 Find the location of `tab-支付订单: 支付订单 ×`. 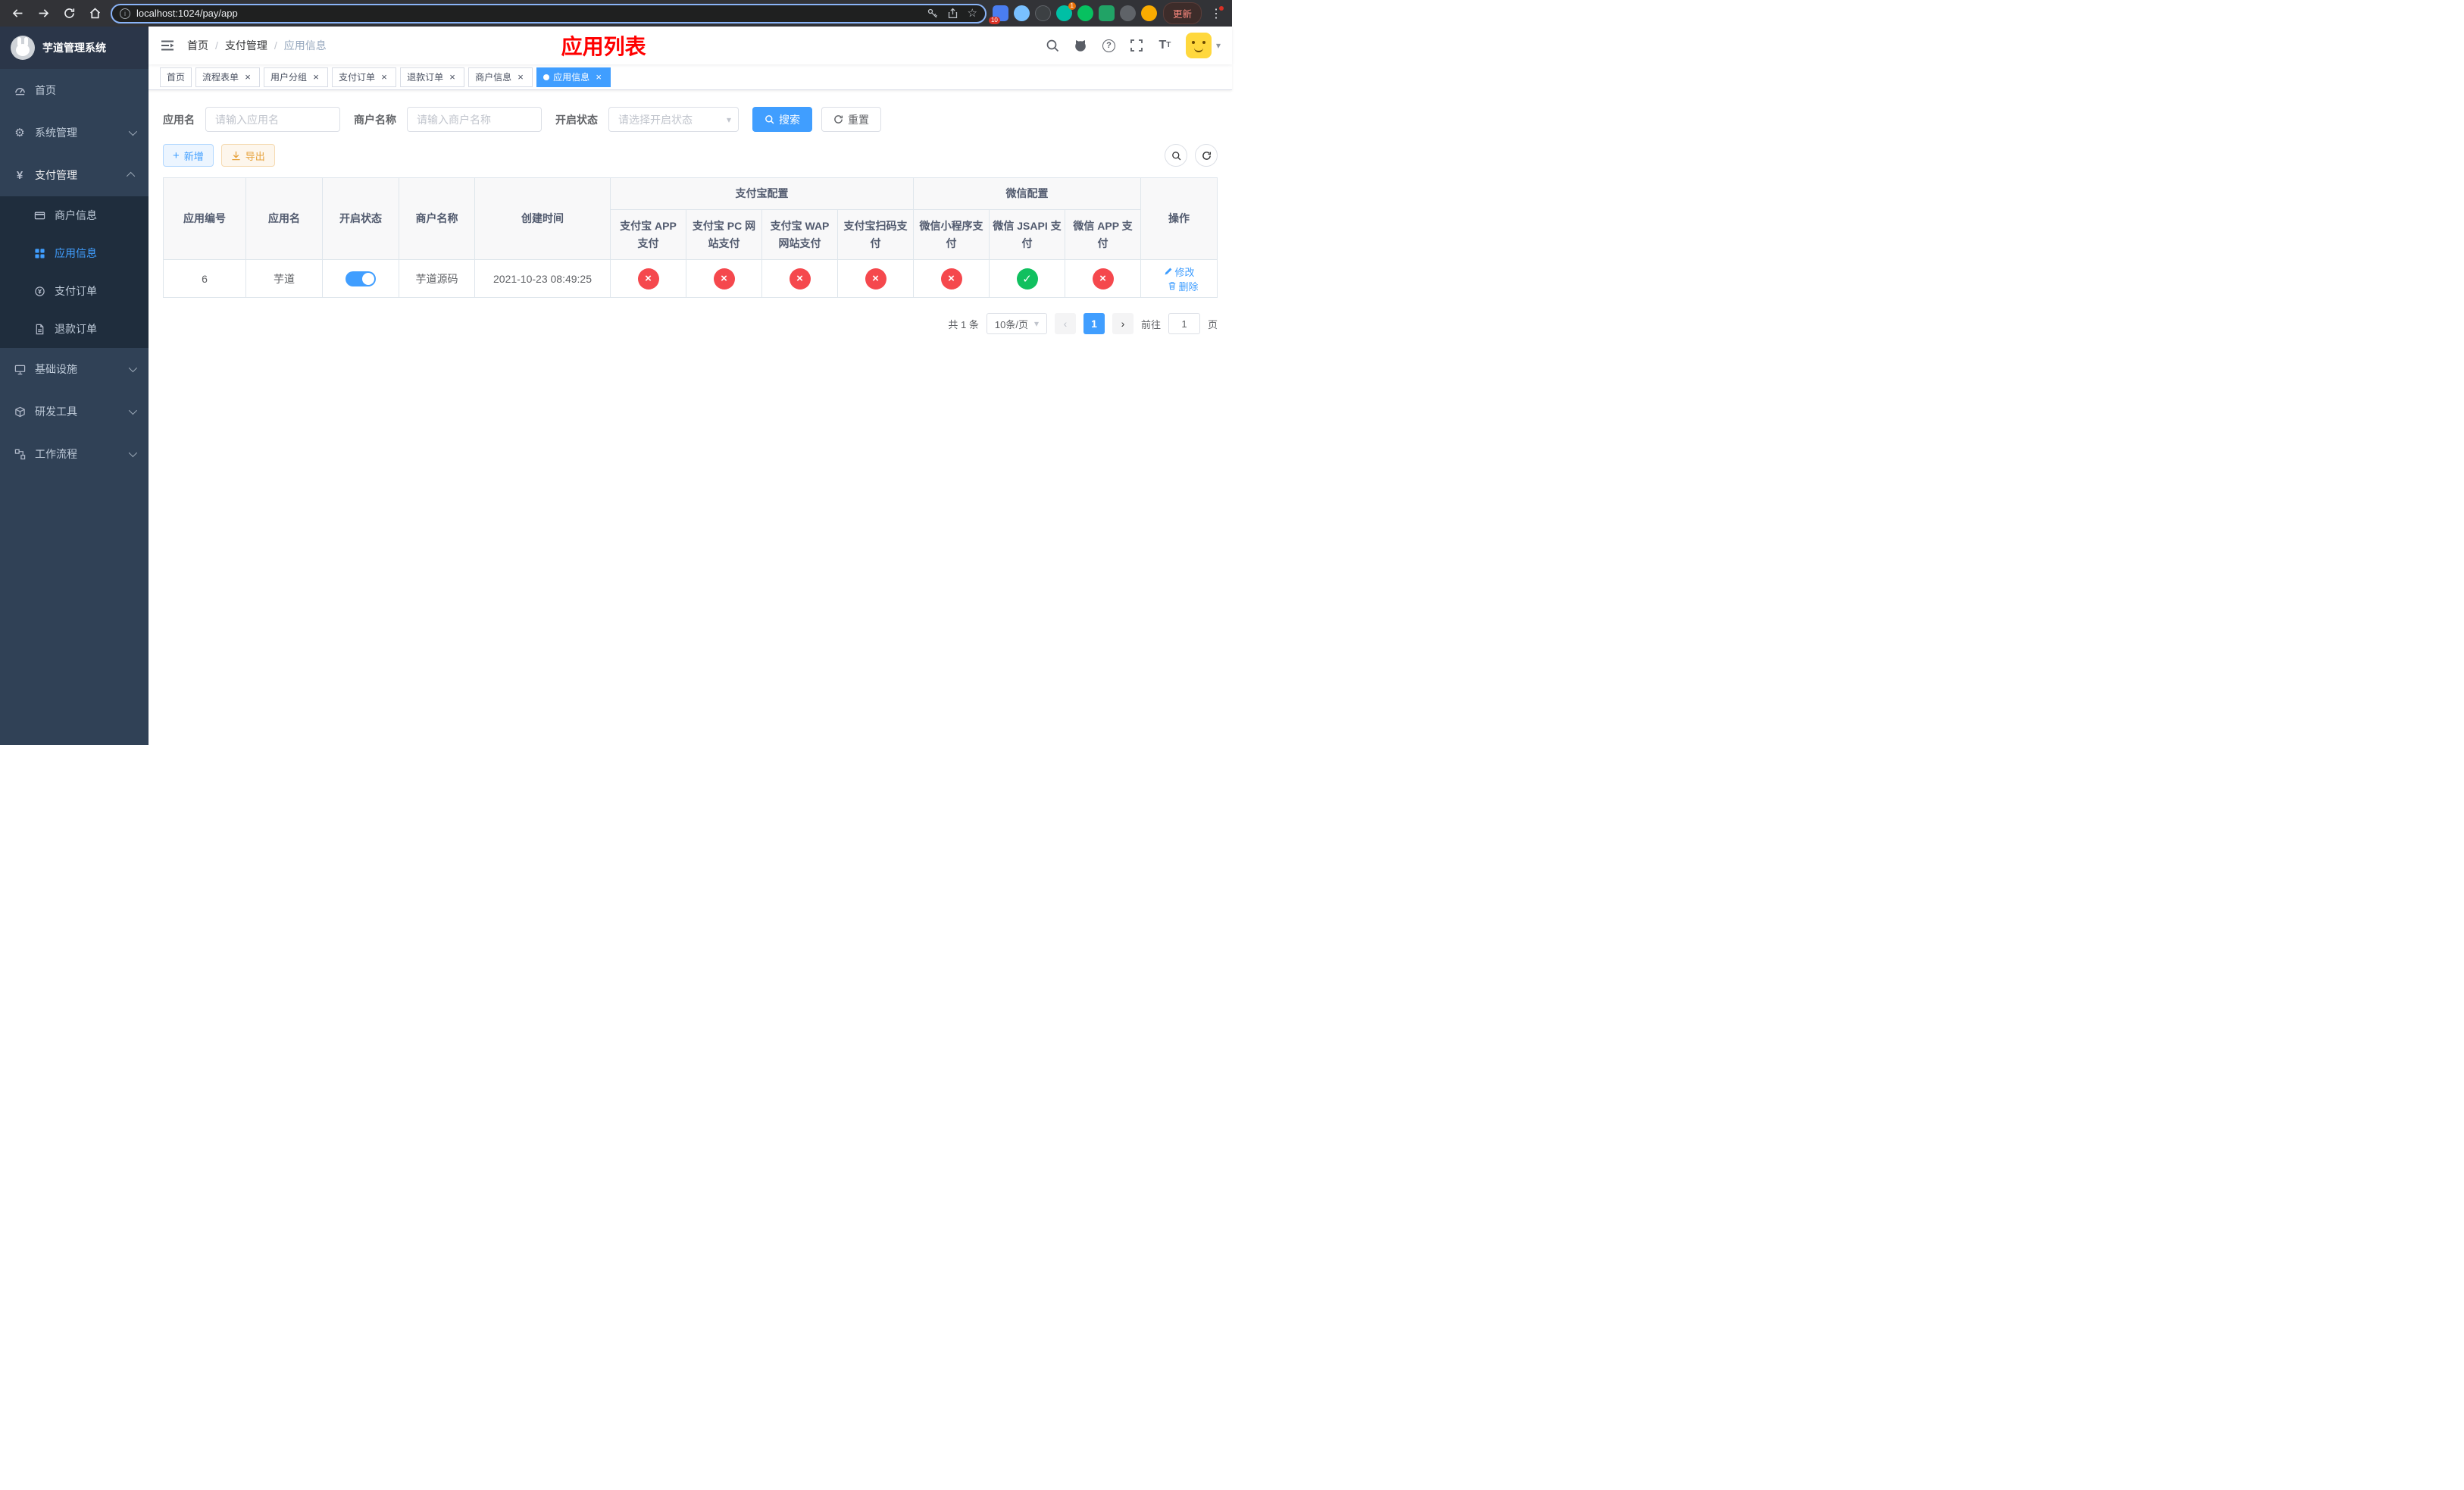

tab-支付订单: 支付订单 × is located at coordinates (364, 77).